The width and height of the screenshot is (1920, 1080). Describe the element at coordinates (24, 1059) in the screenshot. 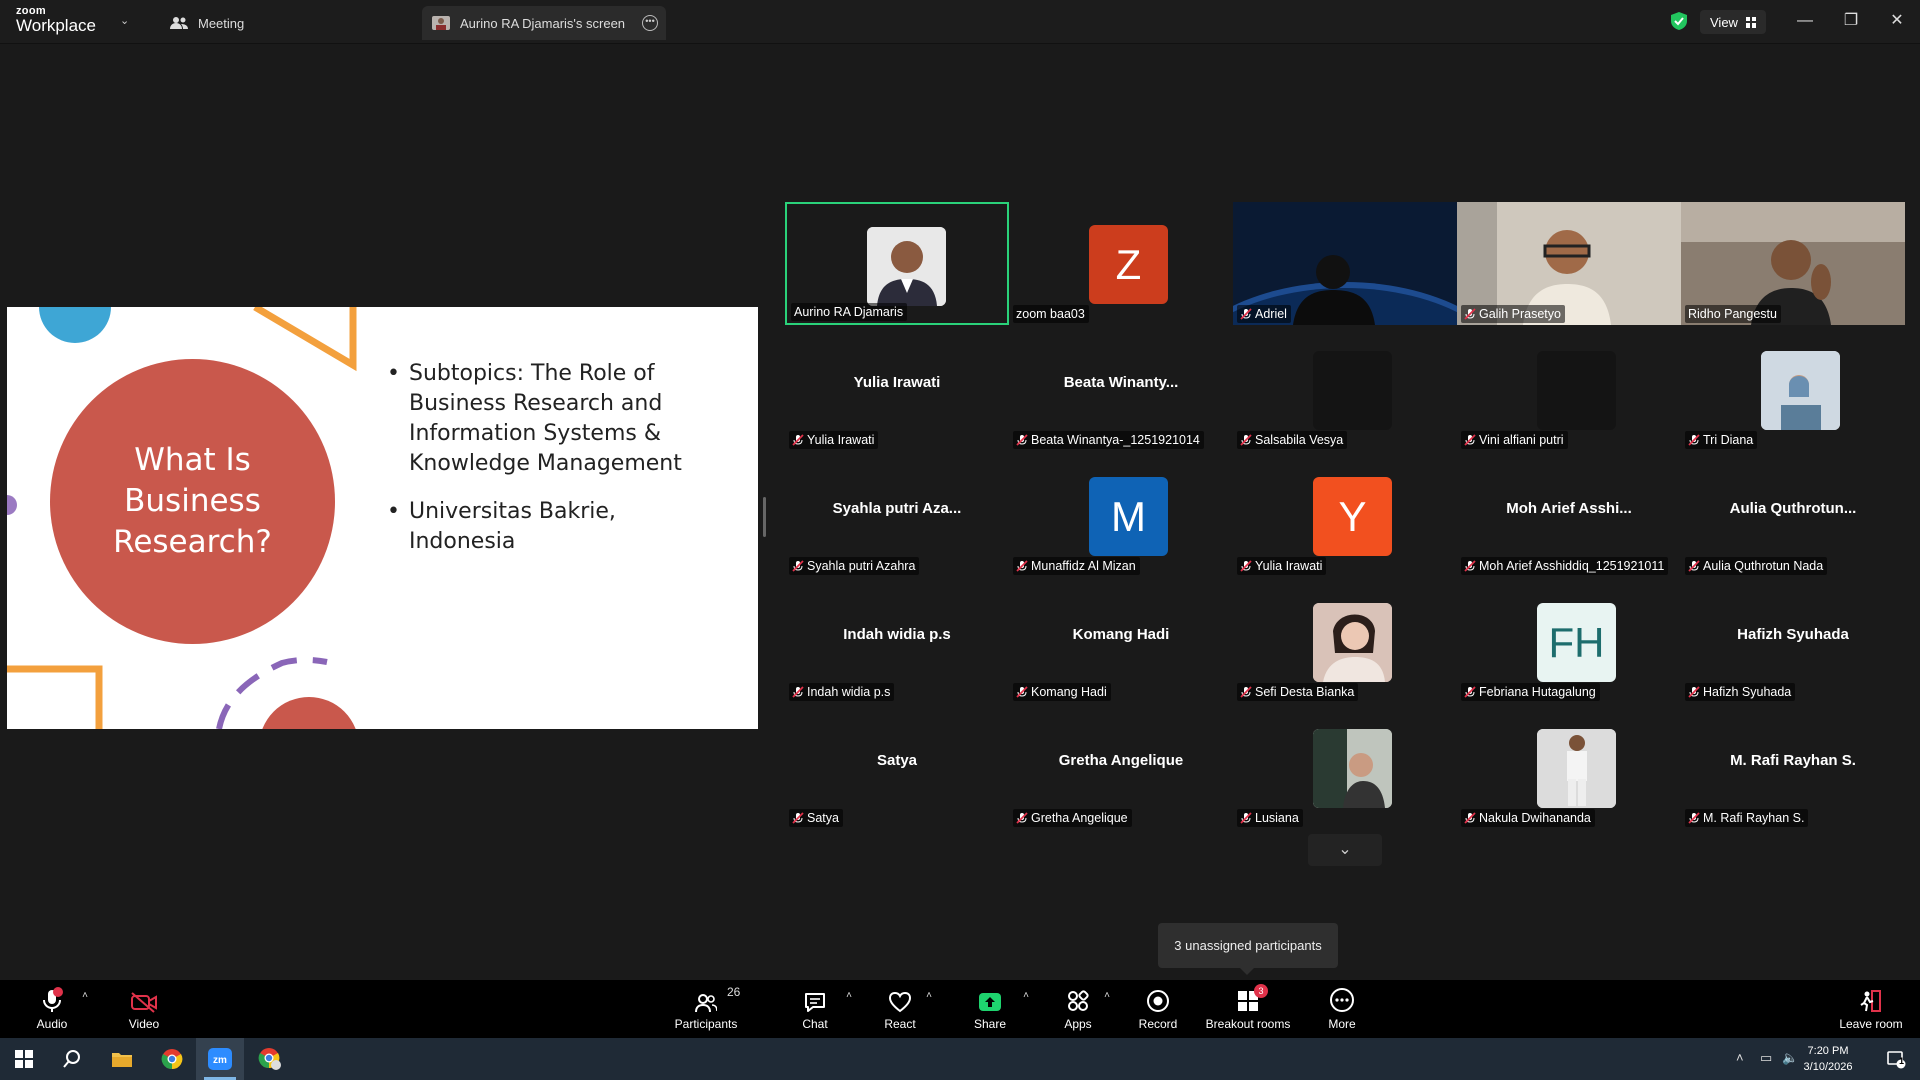

I see `windows-start-icon` at that location.